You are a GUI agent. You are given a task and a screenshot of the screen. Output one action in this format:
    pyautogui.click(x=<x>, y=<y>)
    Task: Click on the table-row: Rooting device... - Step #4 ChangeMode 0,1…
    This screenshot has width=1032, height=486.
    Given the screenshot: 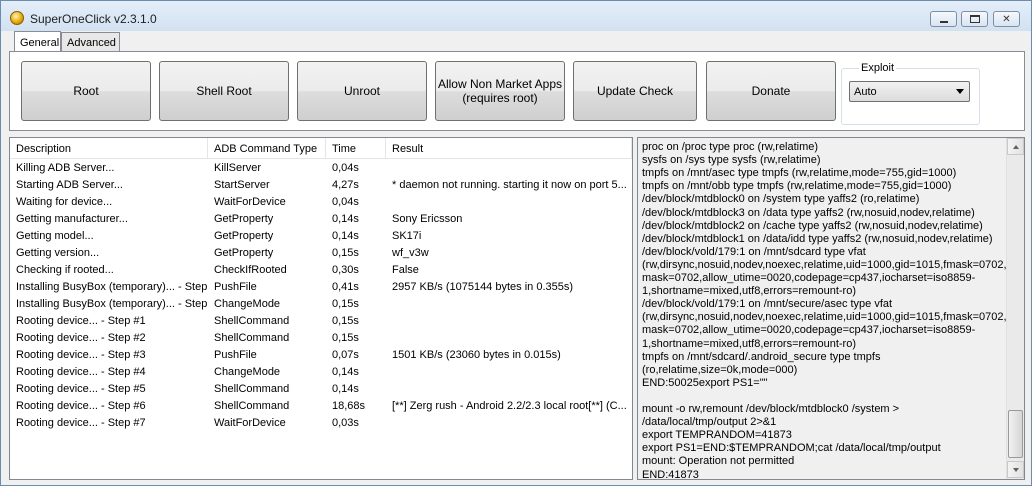 What is the action you would take?
    pyautogui.click(x=321, y=372)
    